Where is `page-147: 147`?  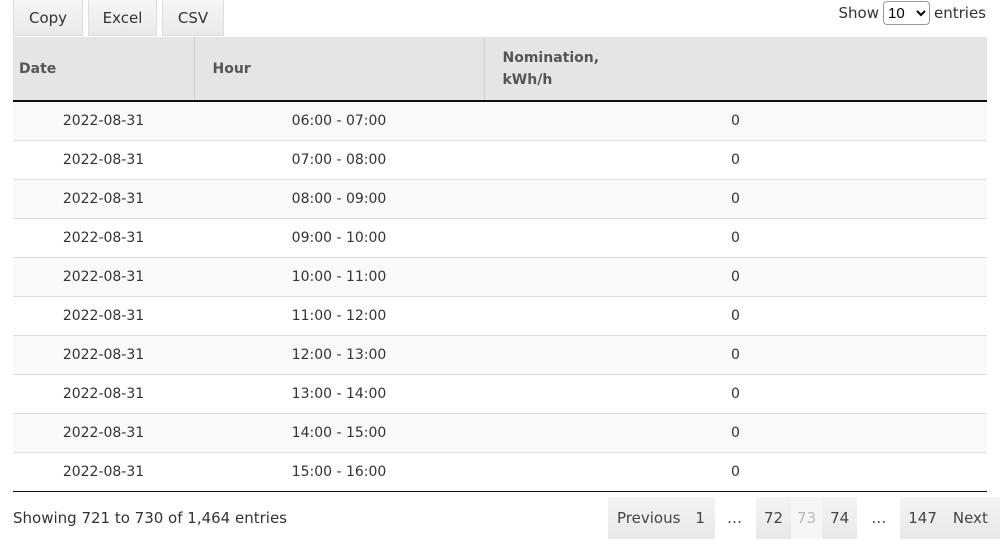 page-147: 147 is located at coordinates (922, 518).